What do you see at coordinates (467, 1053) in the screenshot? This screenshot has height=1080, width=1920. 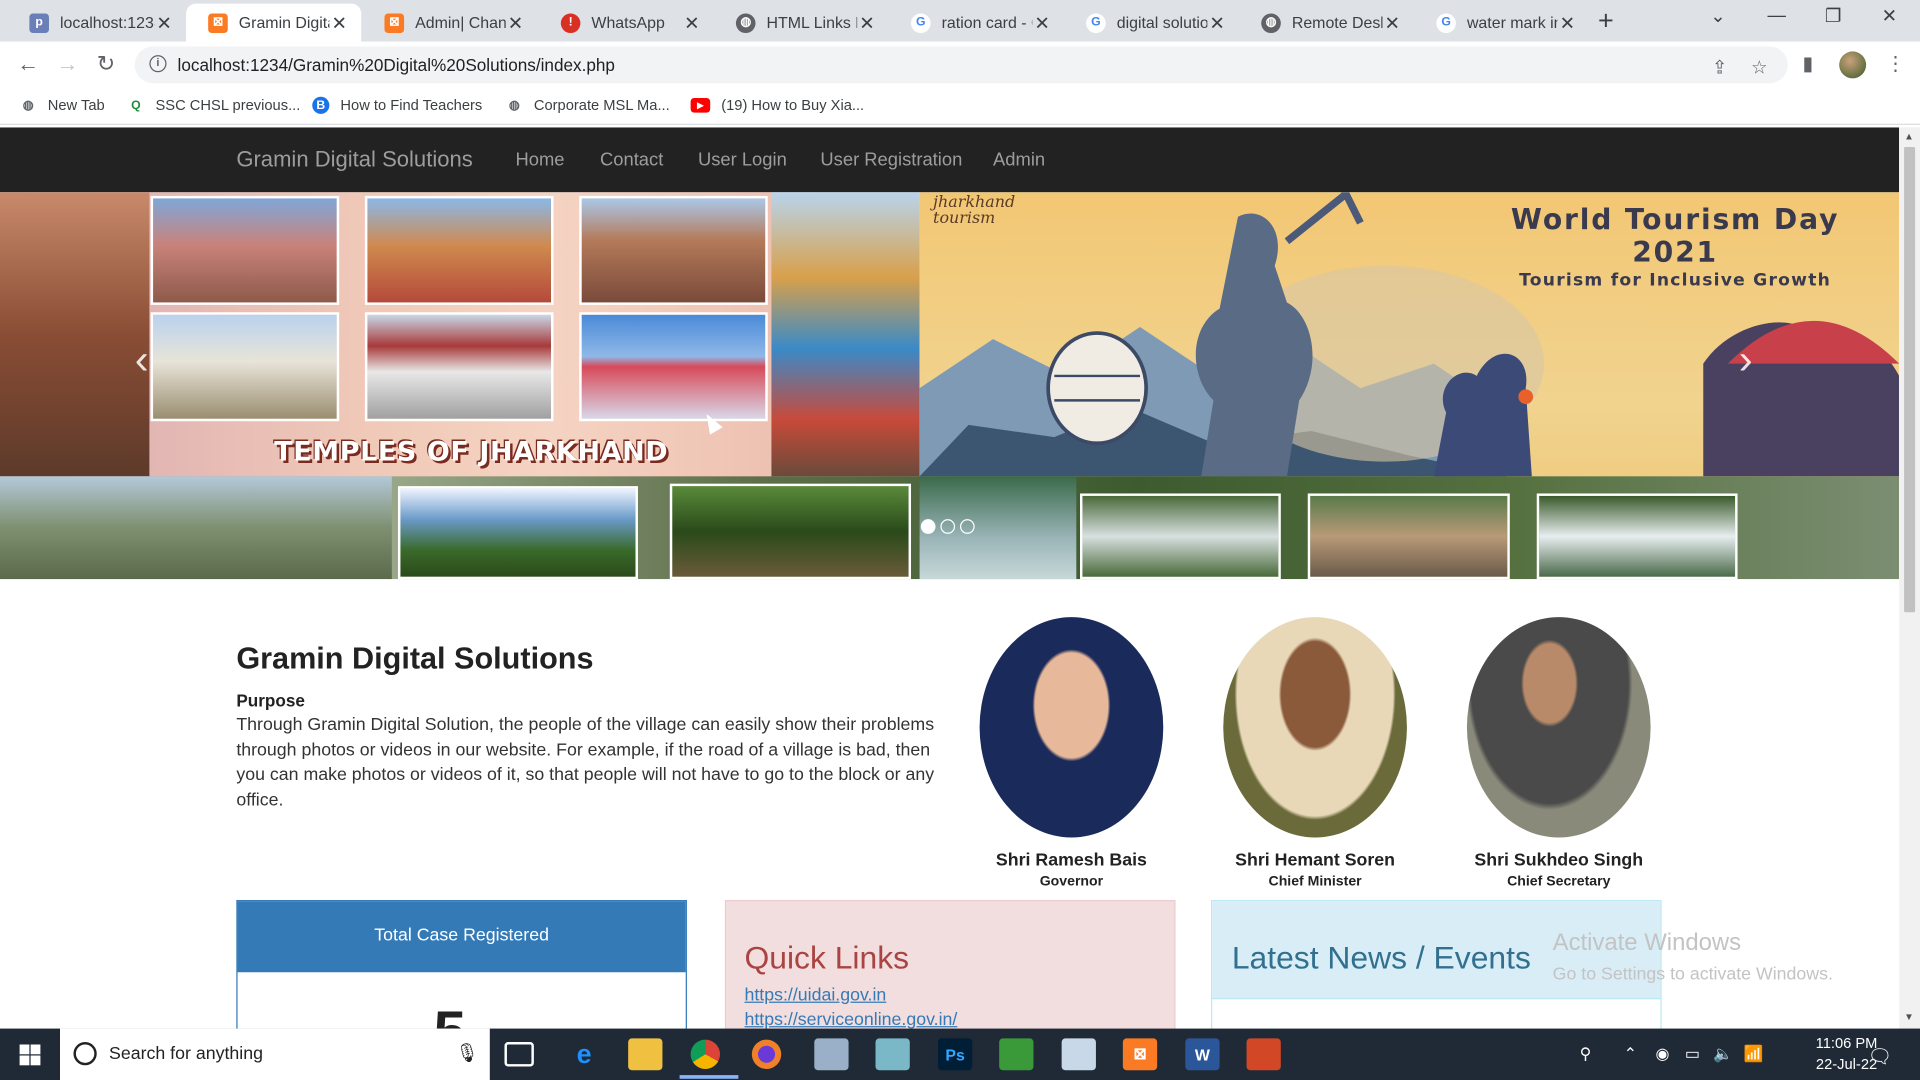 I see `microphone-icon: 🎙` at bounding box center [467, 1053].